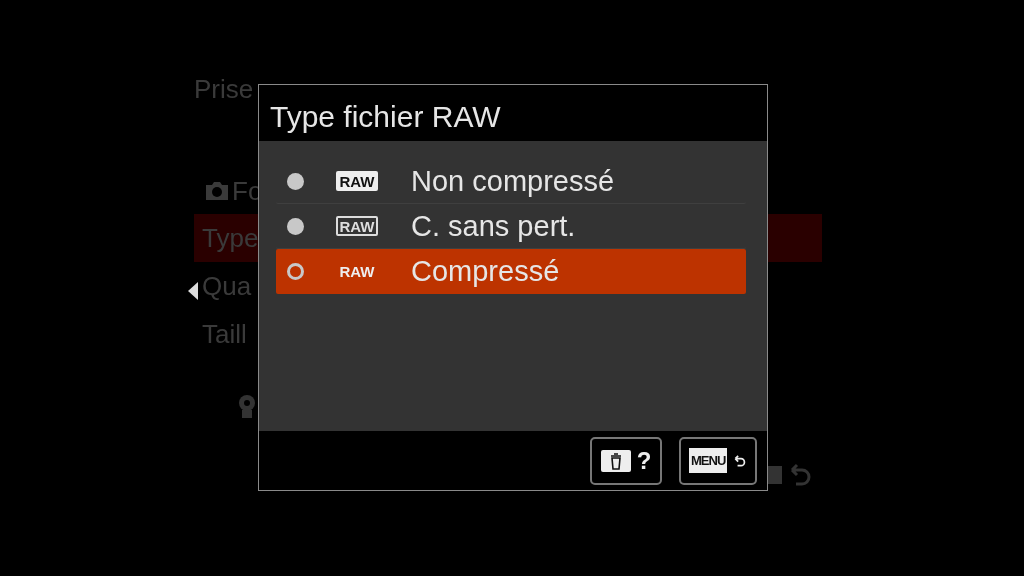 Image resolution: width=1024 pixels, height=576 pixels. I want to click on option-row: RAW Compressé, so click(511, 271).